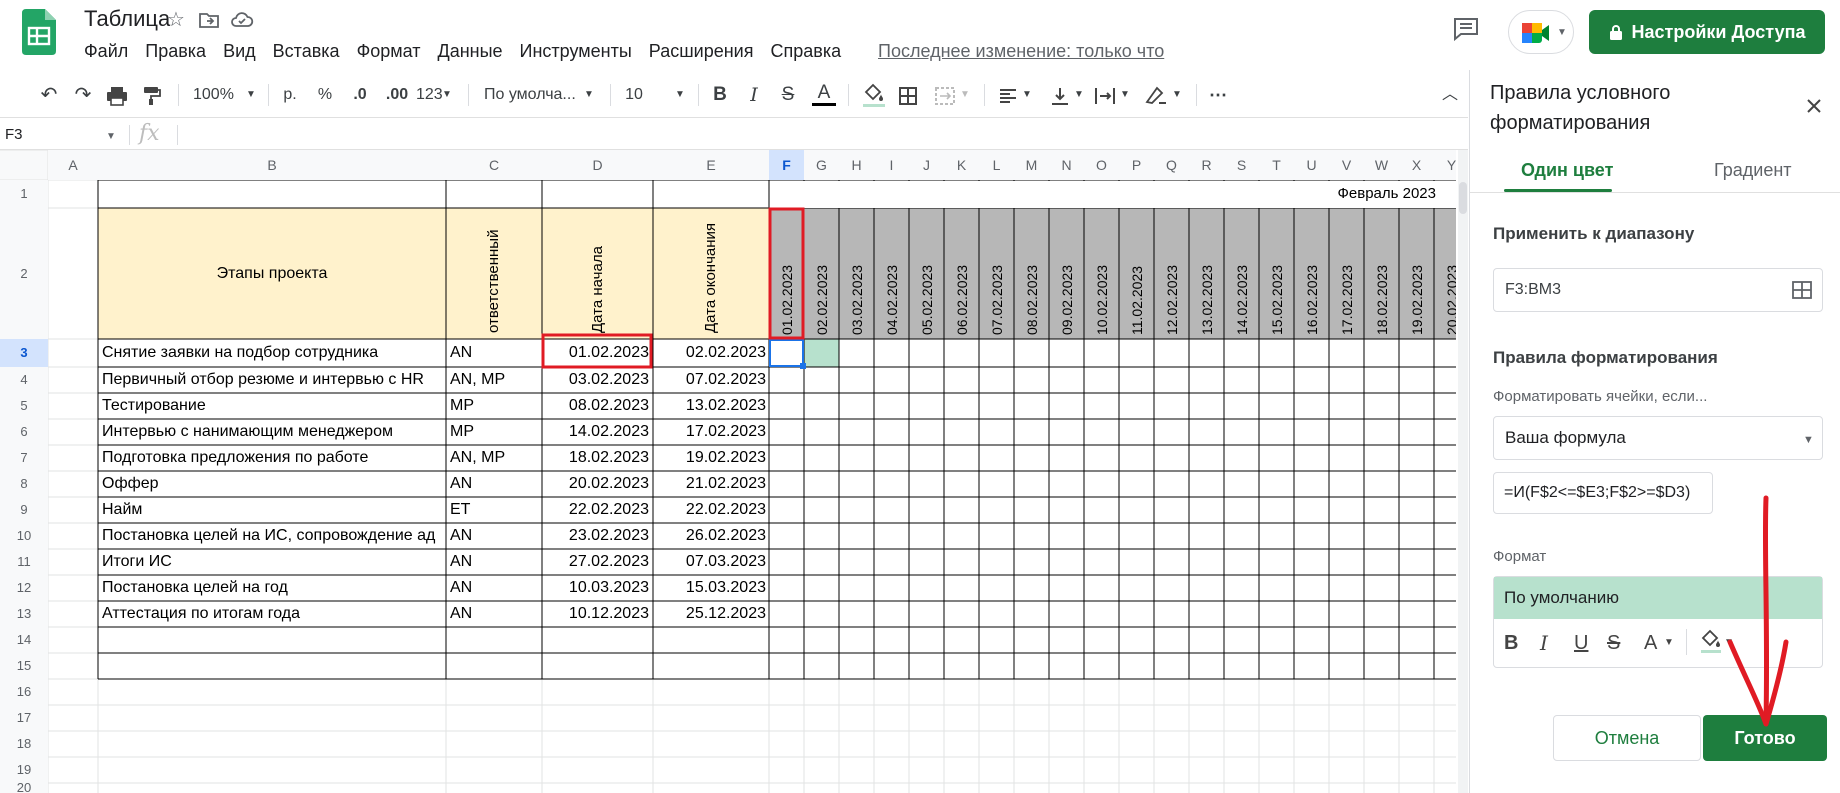 The image size is (1840, 793). What do you see at coordinates (273, 406) in the screenshot?
I see `task-name: Тестирование` at bounding box center [273, 406].